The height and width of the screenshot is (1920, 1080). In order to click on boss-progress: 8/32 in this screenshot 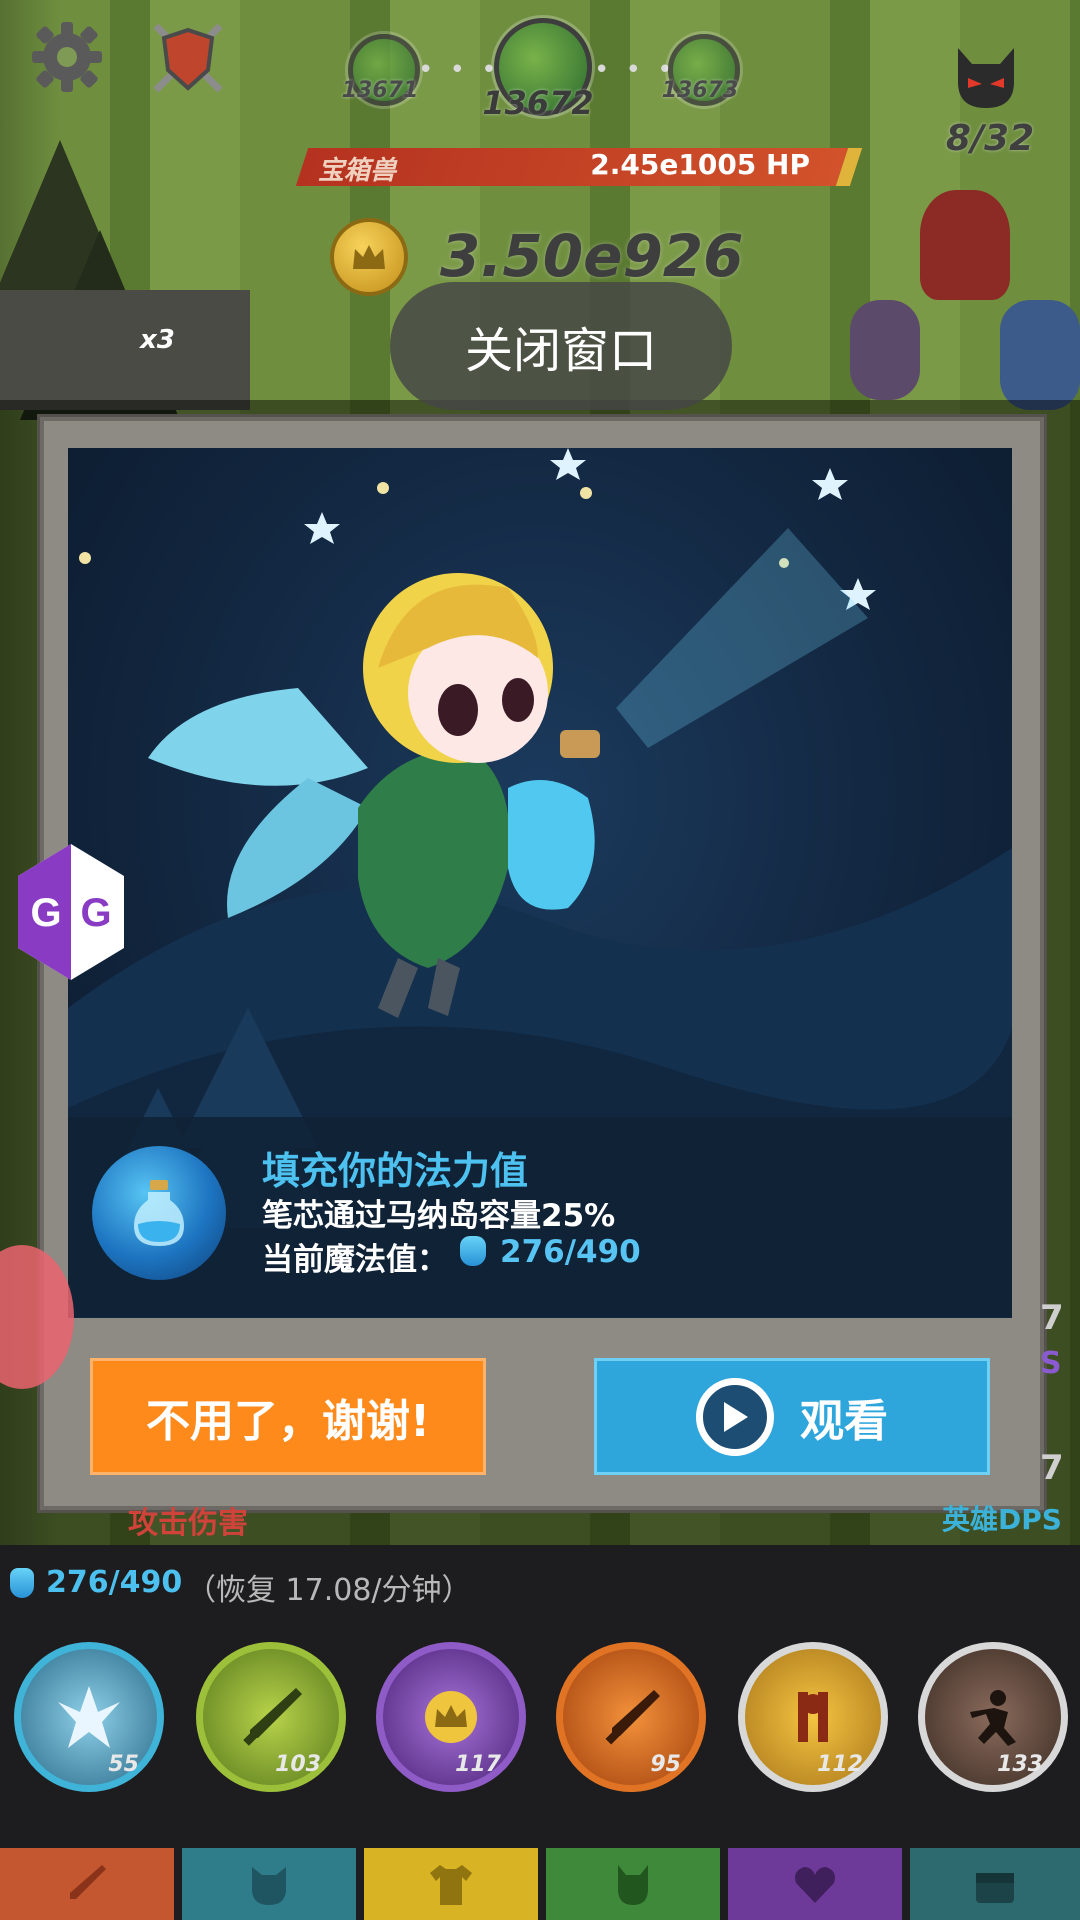, I will do `click(990, 138)`.